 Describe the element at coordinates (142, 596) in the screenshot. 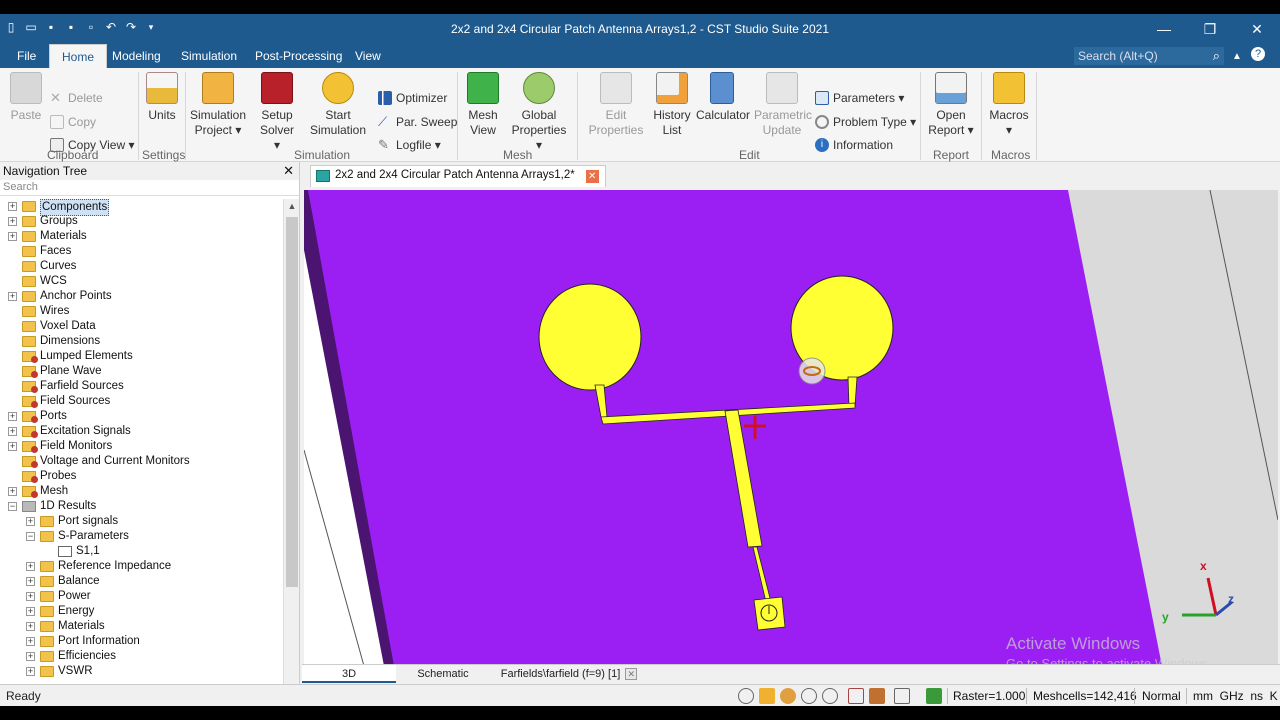

I see `tree-node: + Power` at that location.